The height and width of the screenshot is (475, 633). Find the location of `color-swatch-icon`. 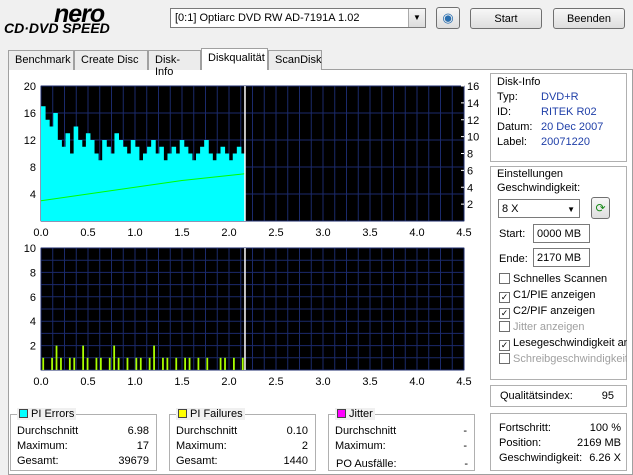

color-swatch-icon is located at coordinates (341, 413).